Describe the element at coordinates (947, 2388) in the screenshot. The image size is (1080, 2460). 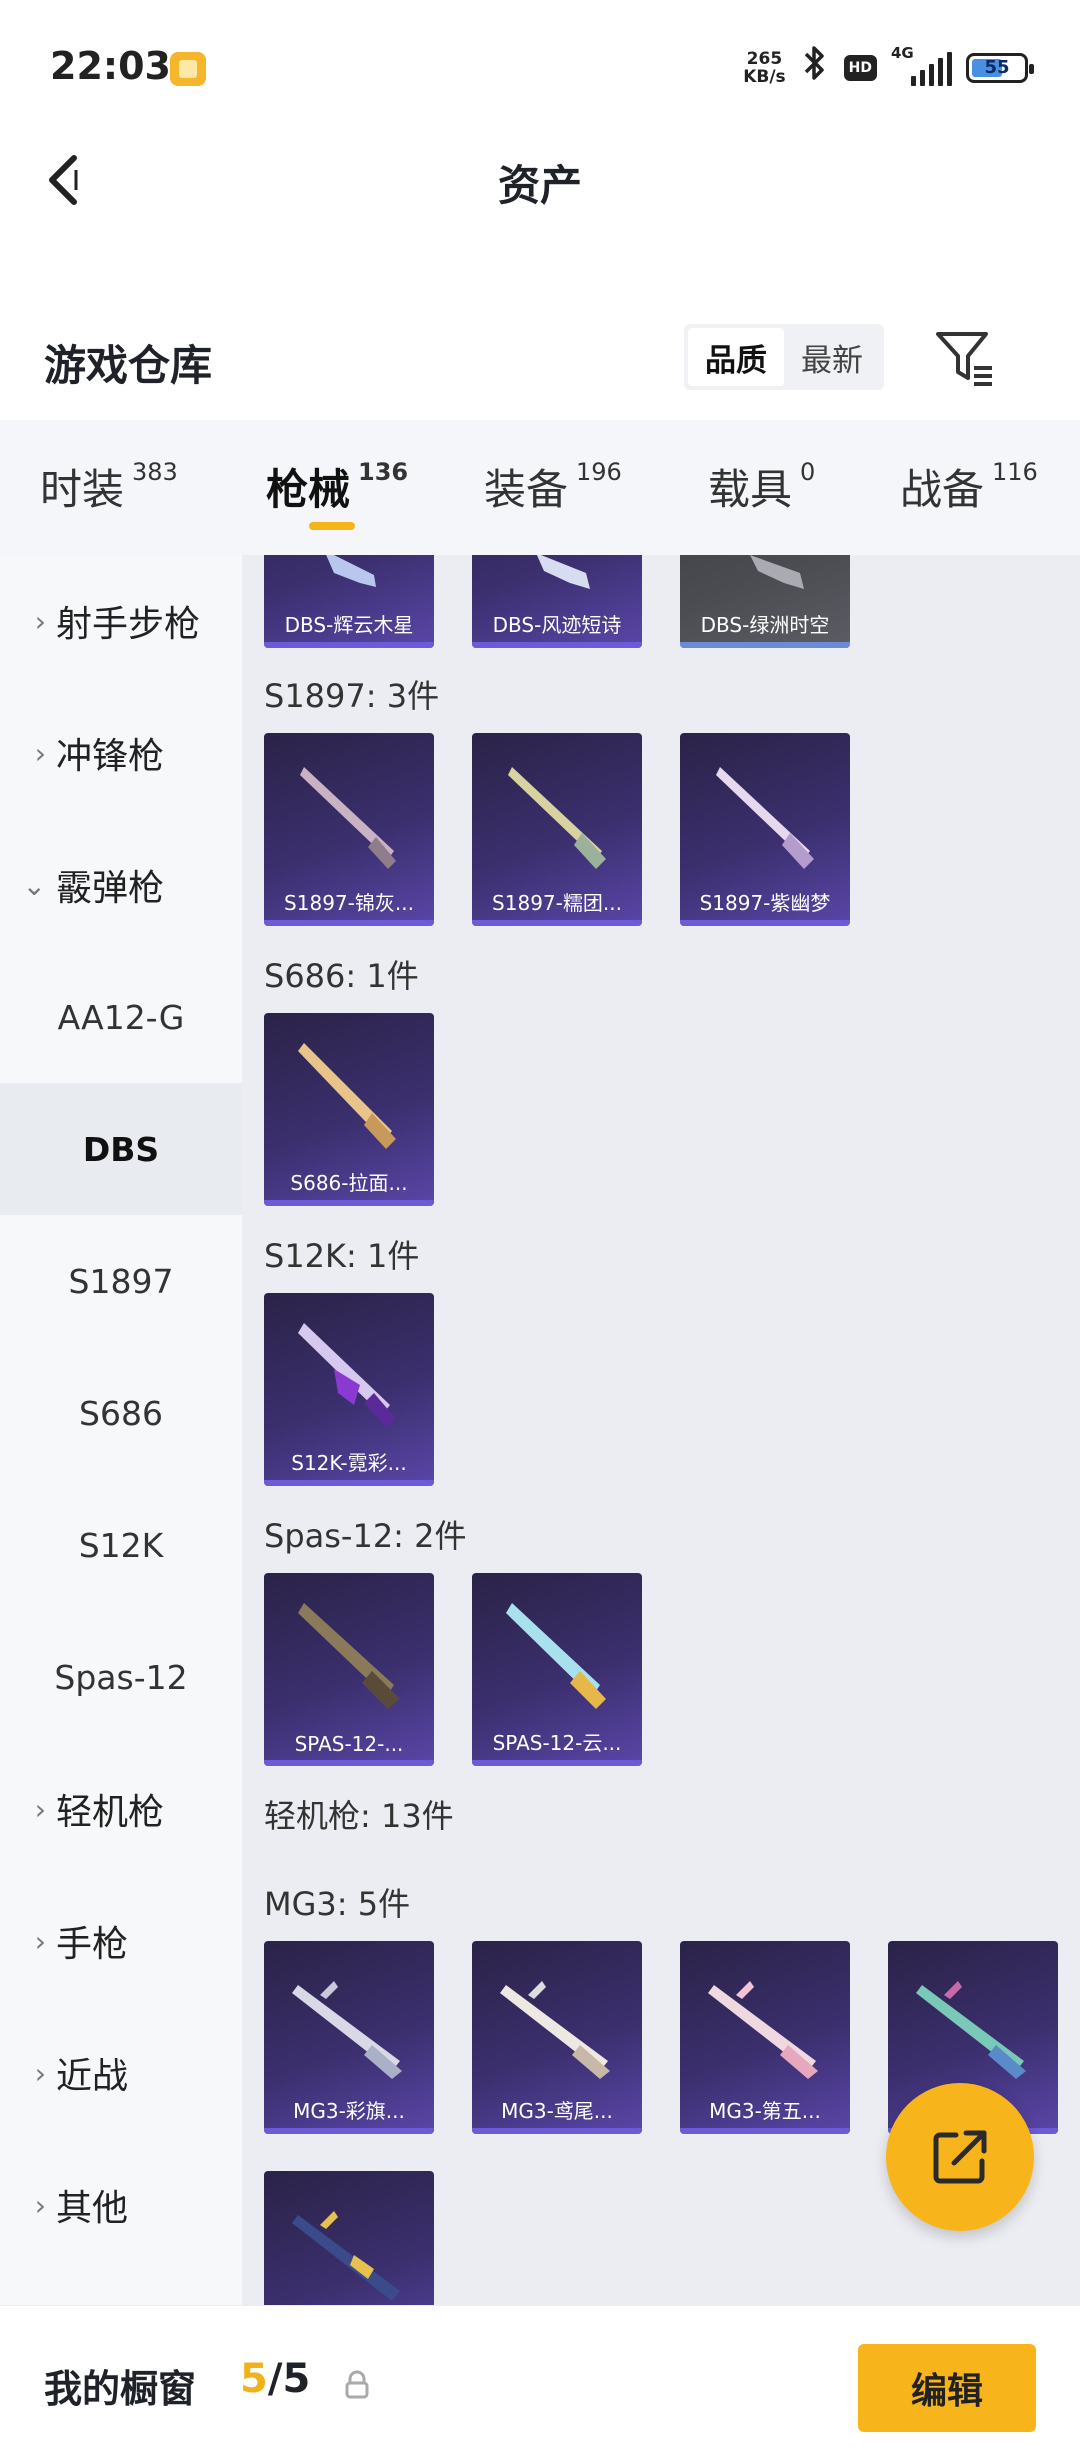
I see `edit-button: 编辑` at that location.